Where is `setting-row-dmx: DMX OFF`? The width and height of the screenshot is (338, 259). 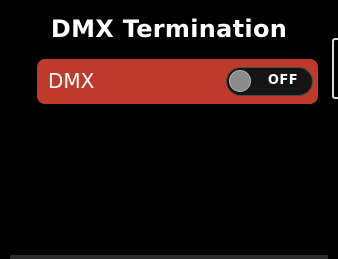
setting-row-dmx: DMX OFF is located at coordinates (177, 81).